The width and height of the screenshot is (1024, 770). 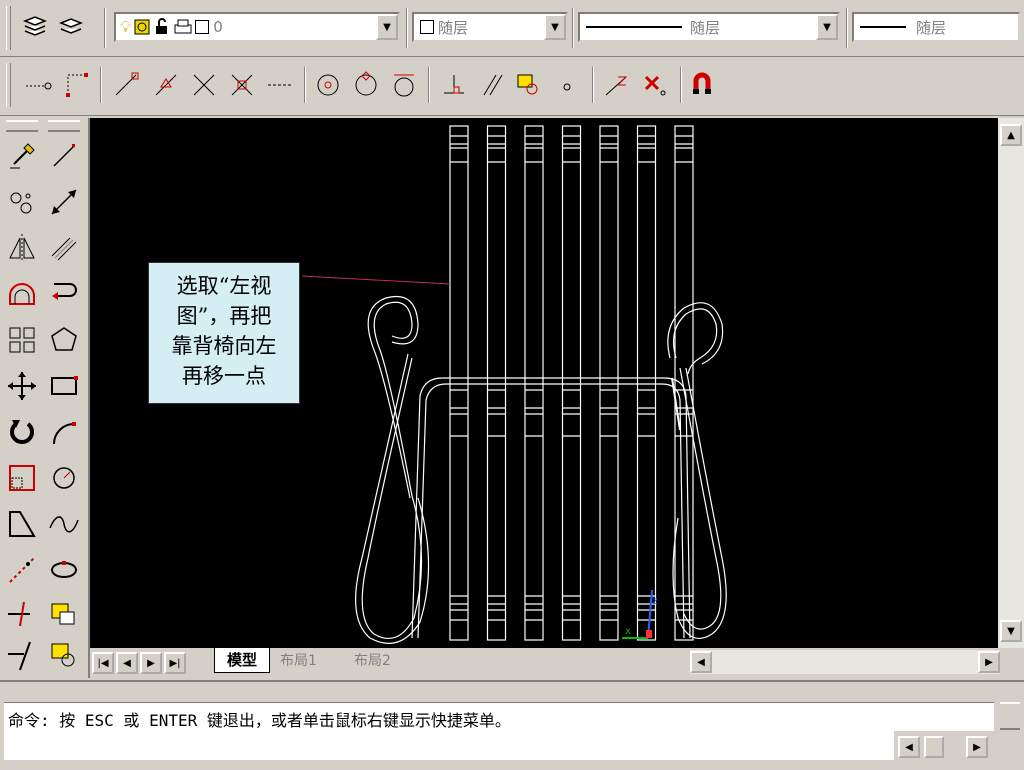 I want to click on polygon-icon, so click(x=64, y=340).